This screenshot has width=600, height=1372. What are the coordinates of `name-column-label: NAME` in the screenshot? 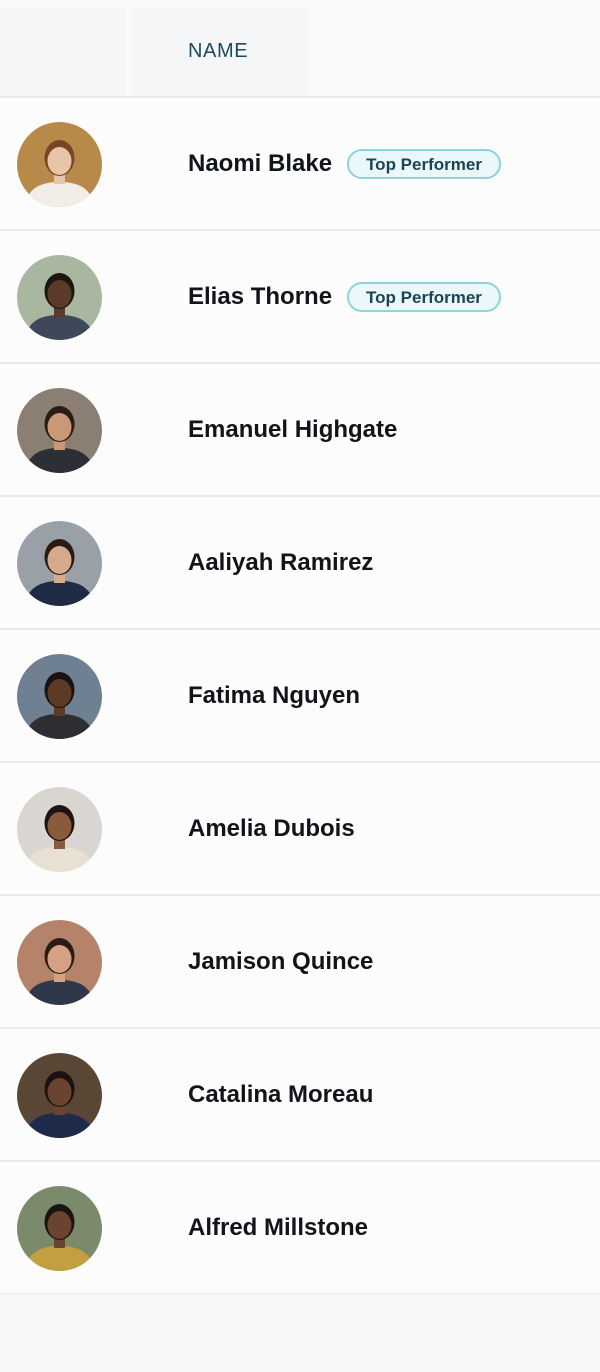 It's located at (218, 51).